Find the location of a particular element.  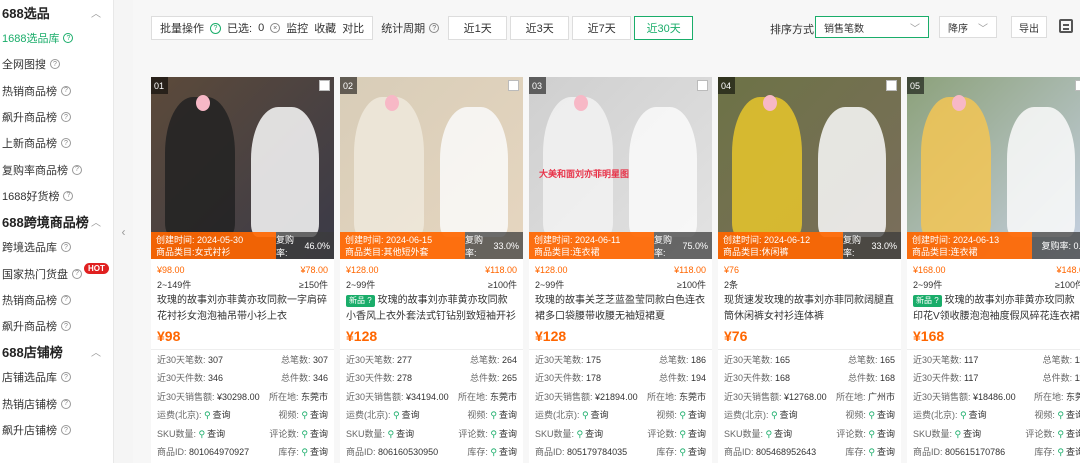

sidebar-item-1688-library: 1688选品库? is located at coordinates (56, 38).